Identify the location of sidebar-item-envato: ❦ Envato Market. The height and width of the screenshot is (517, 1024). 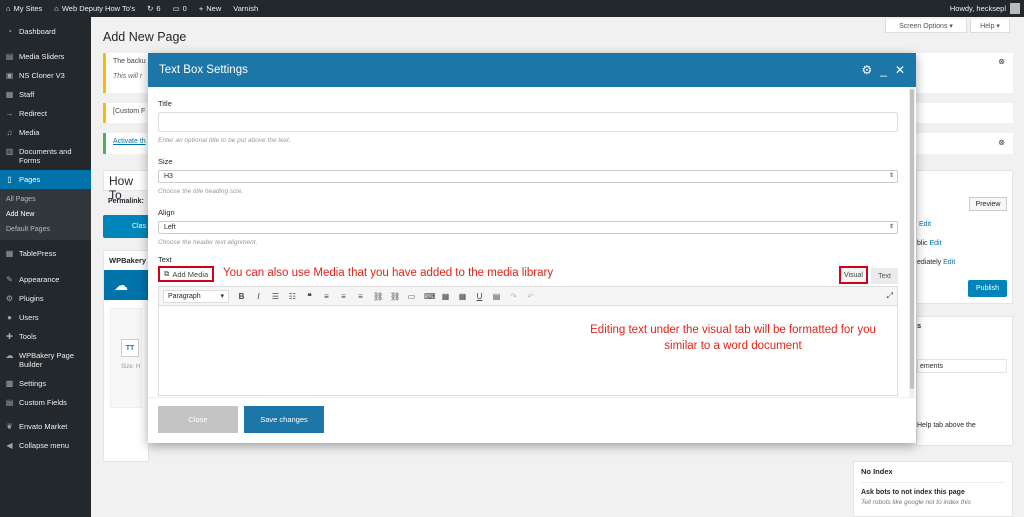
(45, 426).